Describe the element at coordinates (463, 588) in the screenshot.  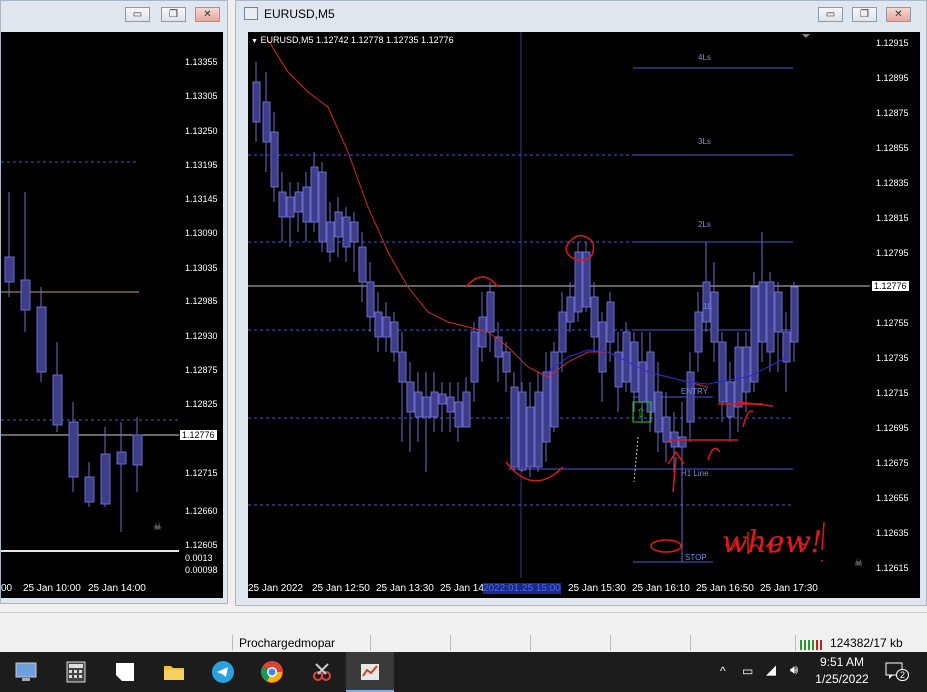
I see `time-label: 25 Jan 14:` at that location.